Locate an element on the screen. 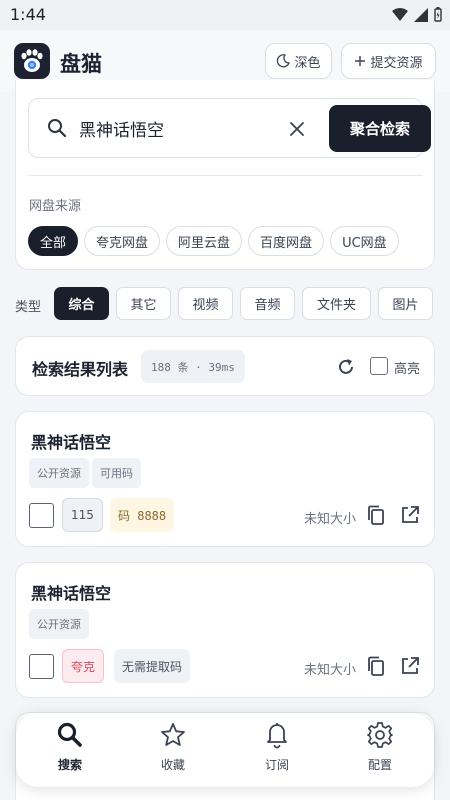 Image resolution: width=450 pixels, height=800 pixels. source-label: 网盘来源 is located at coordinates (55, 206).